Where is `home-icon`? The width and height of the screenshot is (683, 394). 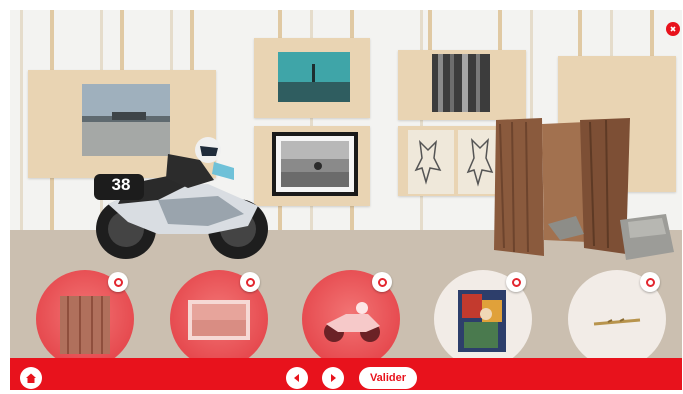 home-icon is located at coordinates (31, 378).